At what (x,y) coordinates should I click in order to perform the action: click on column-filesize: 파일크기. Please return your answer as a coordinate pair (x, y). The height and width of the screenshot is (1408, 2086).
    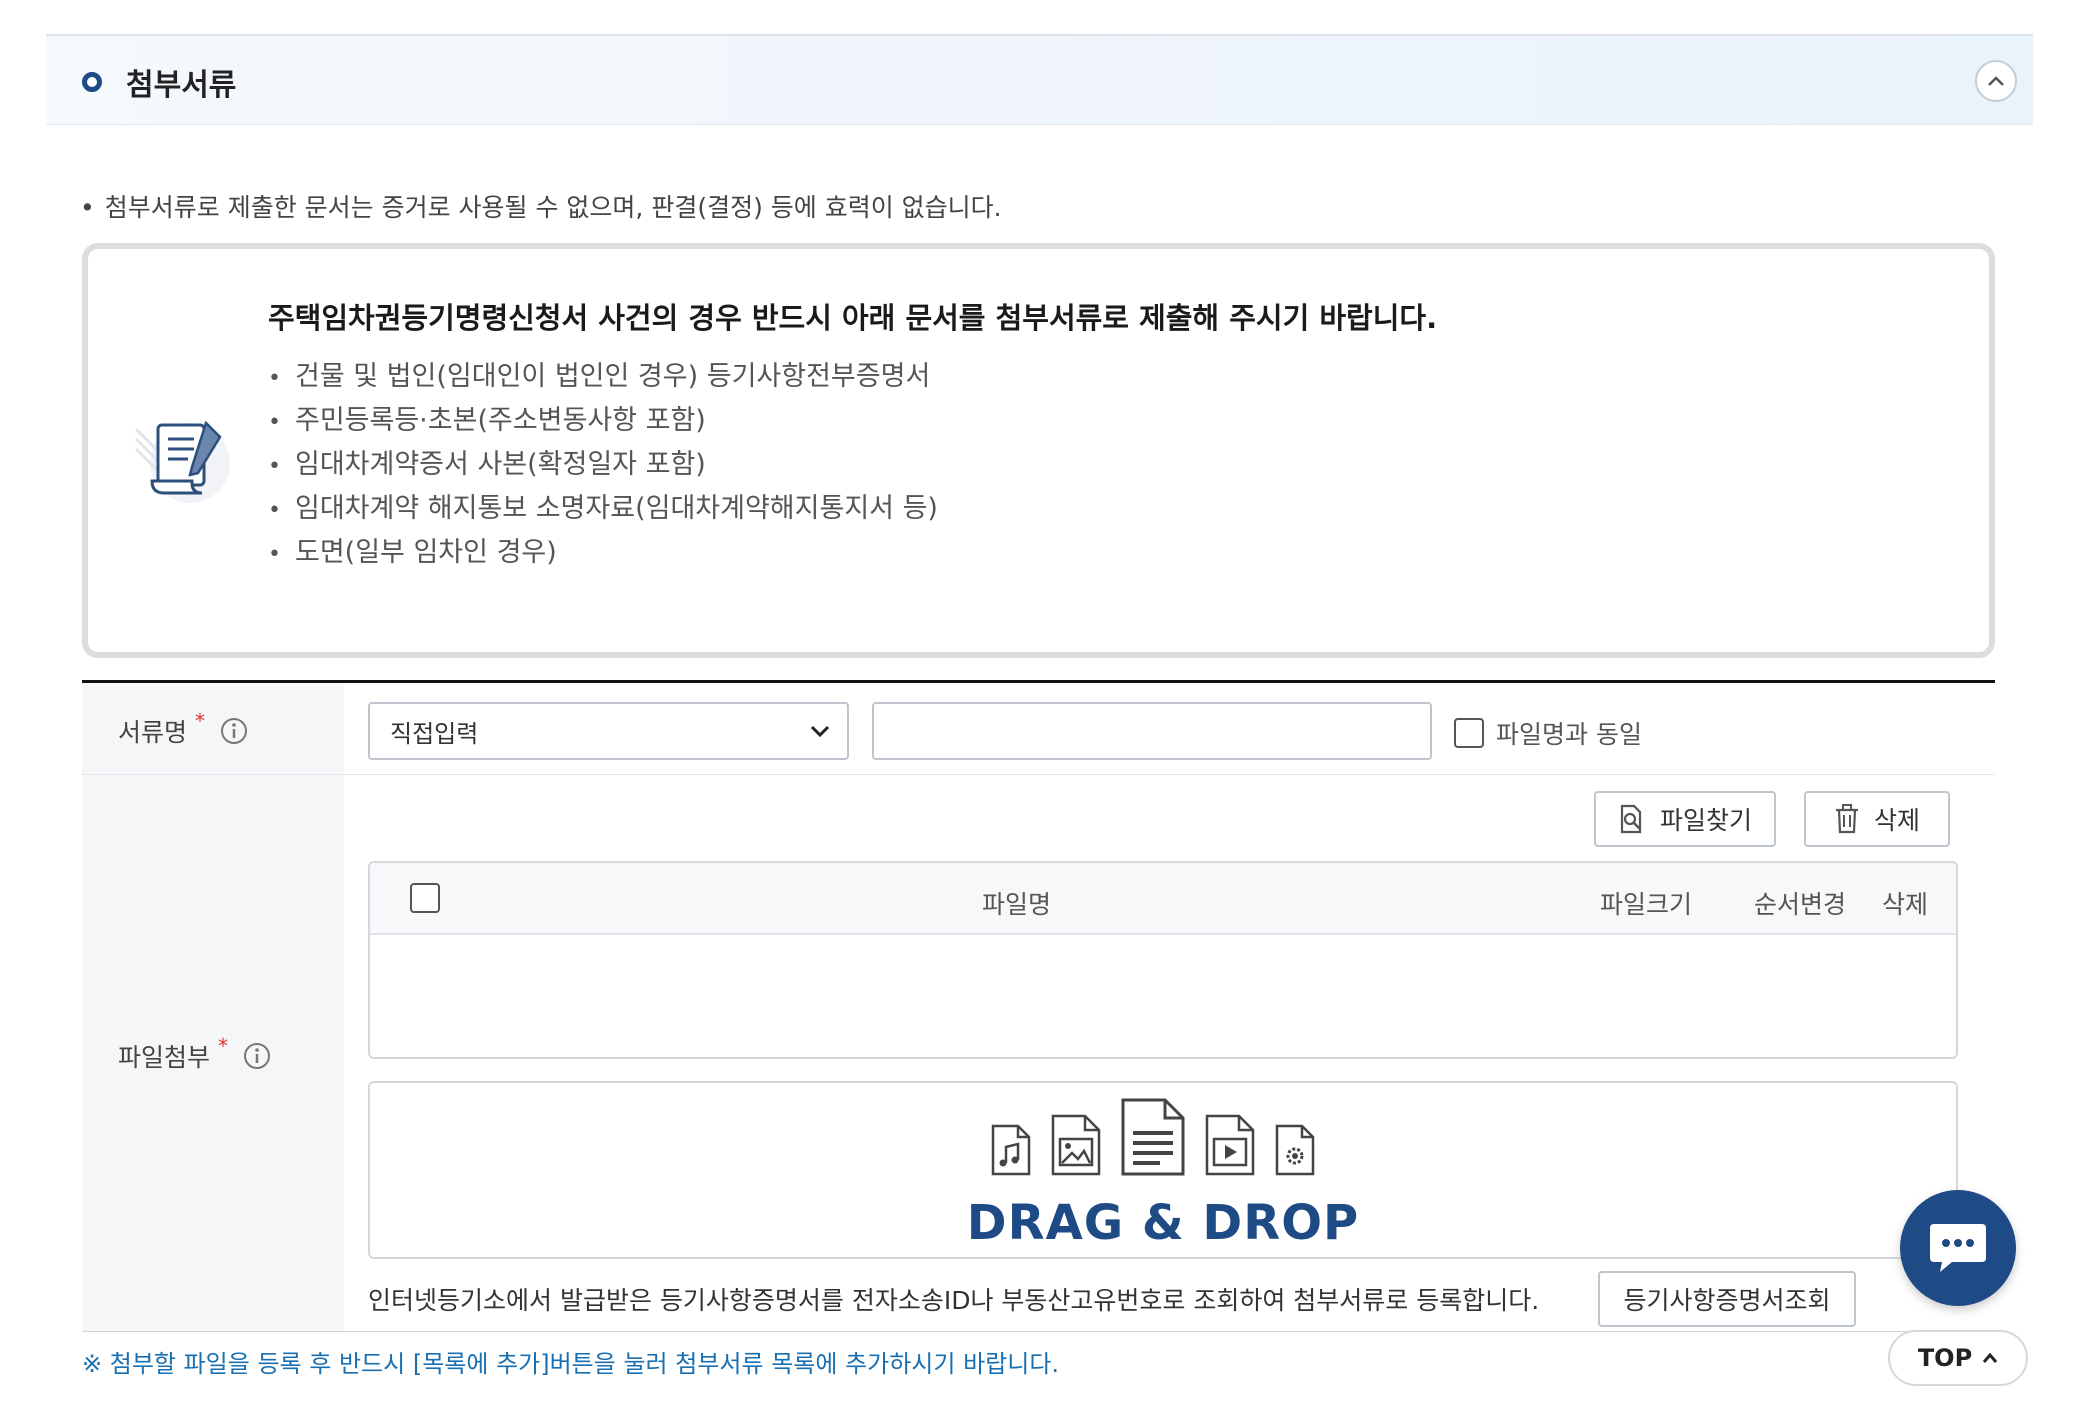
    Looking at the image, I should click on (1646, 904).